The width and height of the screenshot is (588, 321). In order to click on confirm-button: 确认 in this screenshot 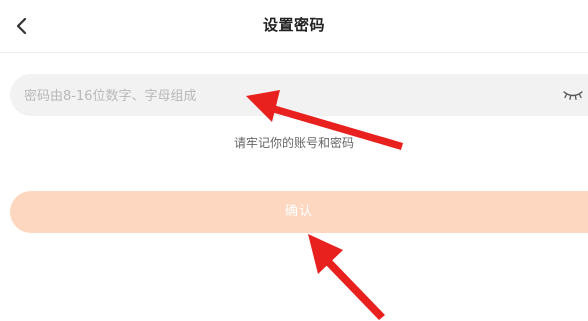, I will do `click(299, 212)`.